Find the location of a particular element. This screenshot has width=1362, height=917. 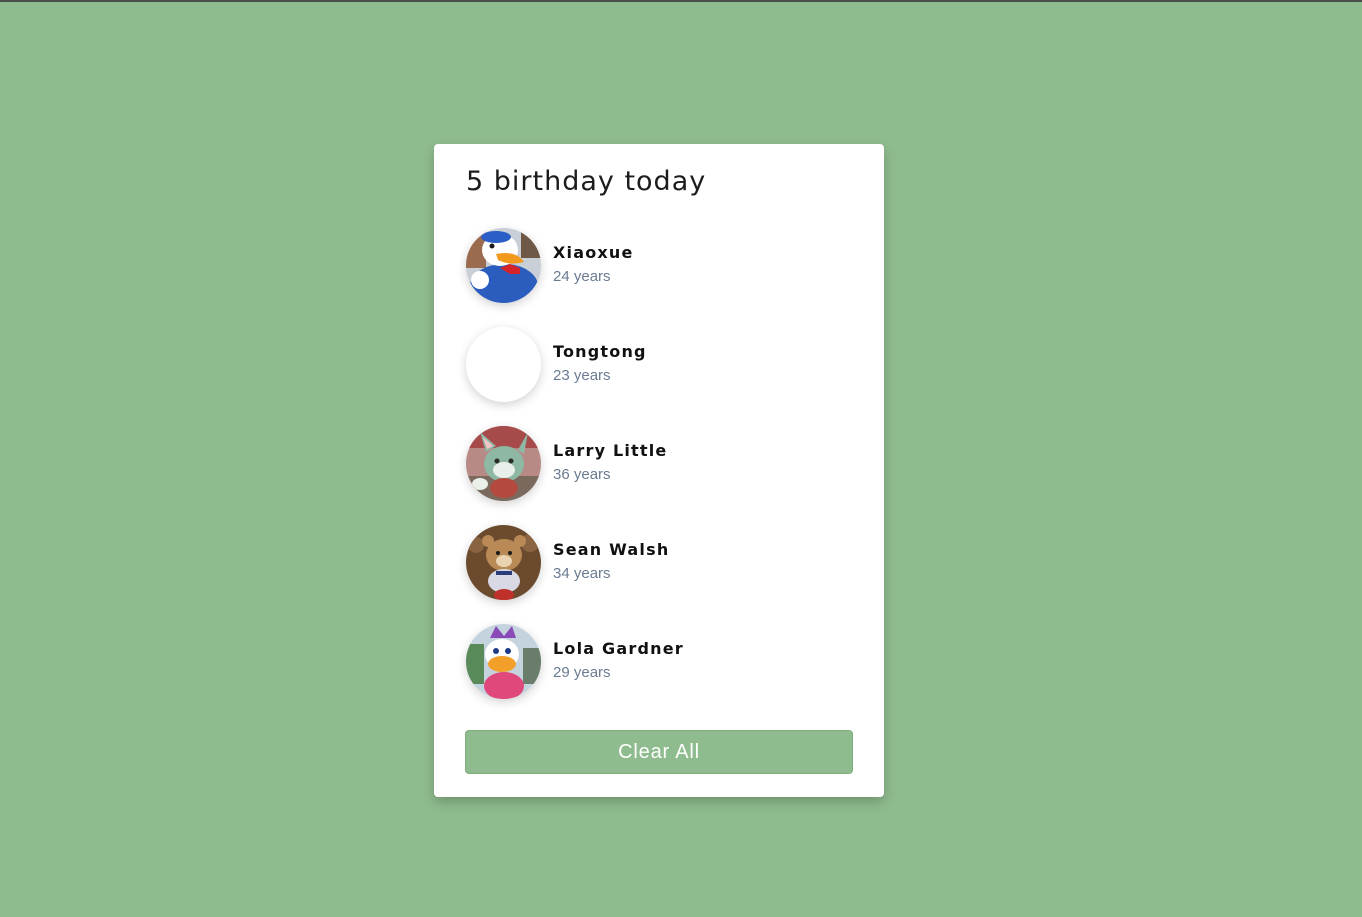

person-age: 36 years is located at coordinates (582, 474).